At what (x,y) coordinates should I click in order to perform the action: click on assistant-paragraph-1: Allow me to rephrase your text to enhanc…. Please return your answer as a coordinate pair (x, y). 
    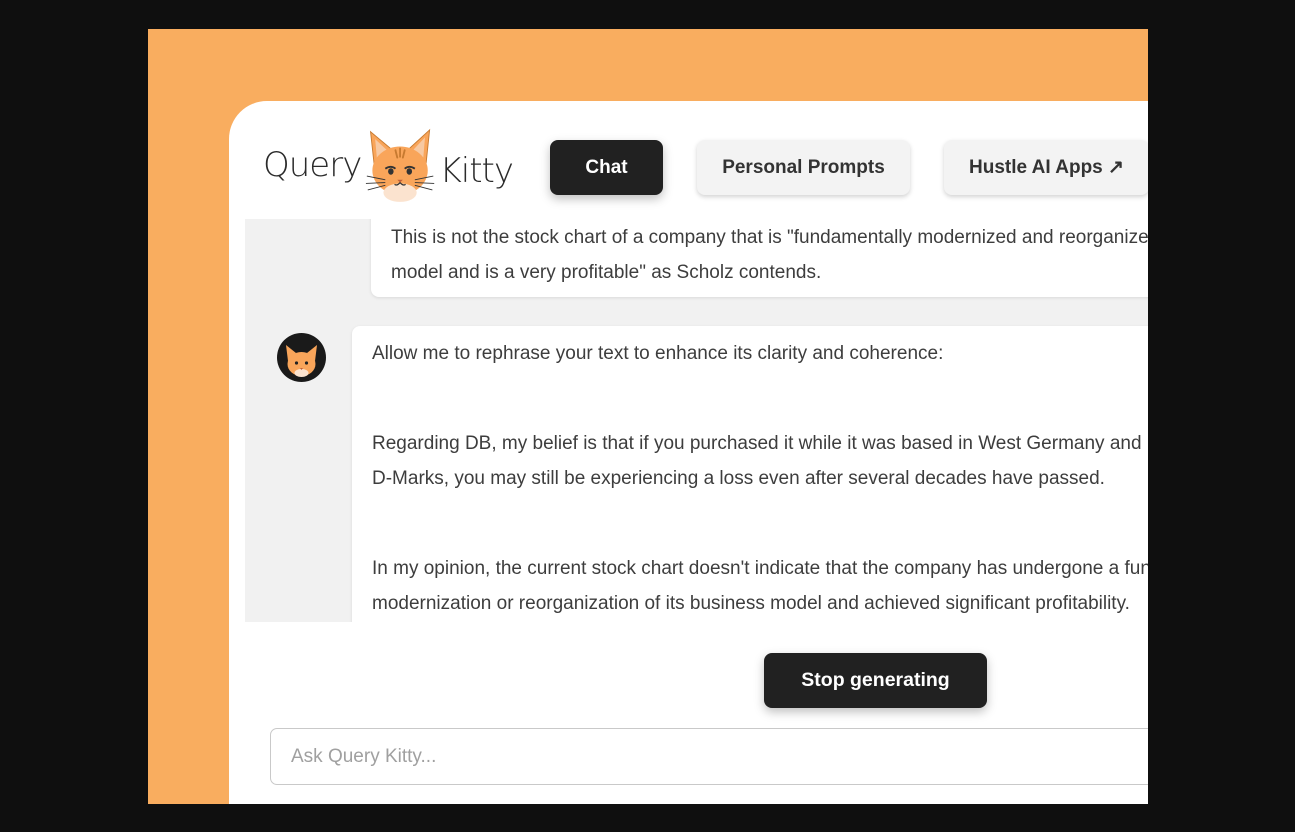
    Looking at the image, I should click on (658, 353).